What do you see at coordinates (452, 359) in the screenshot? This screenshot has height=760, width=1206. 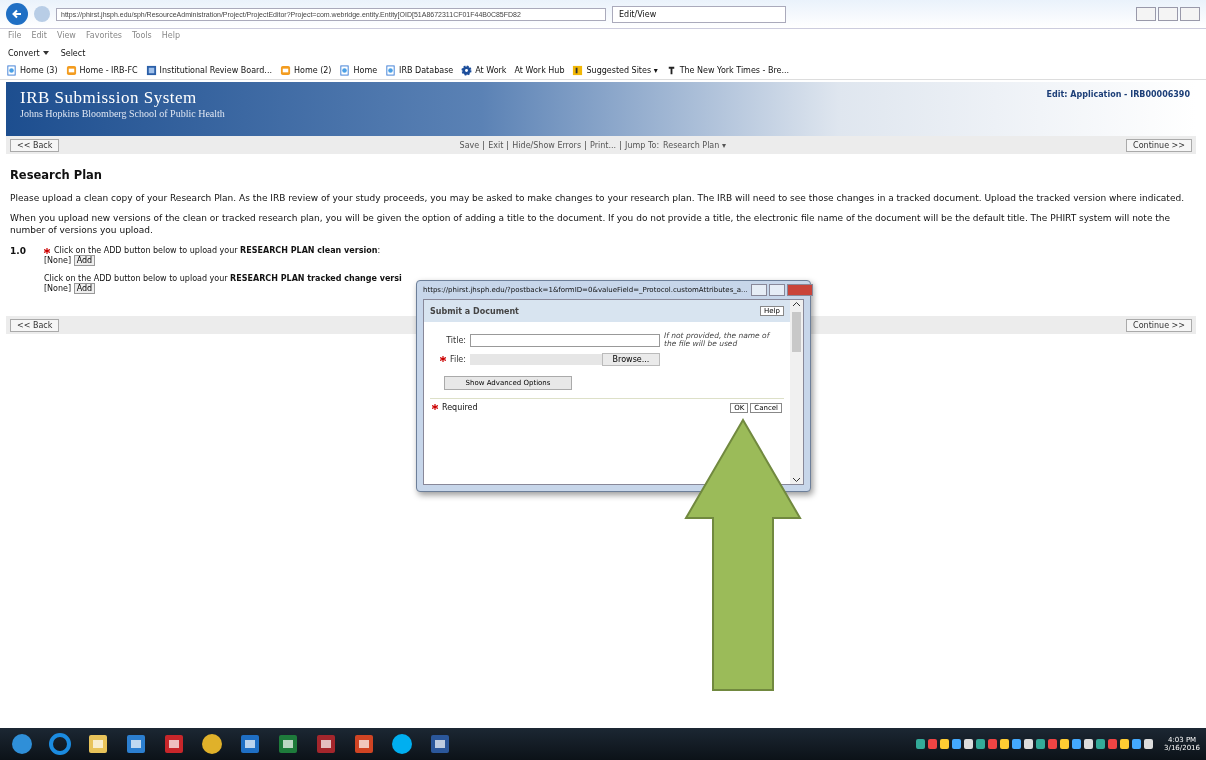 I see `field-label: File:` at bounding box center [452, 359].